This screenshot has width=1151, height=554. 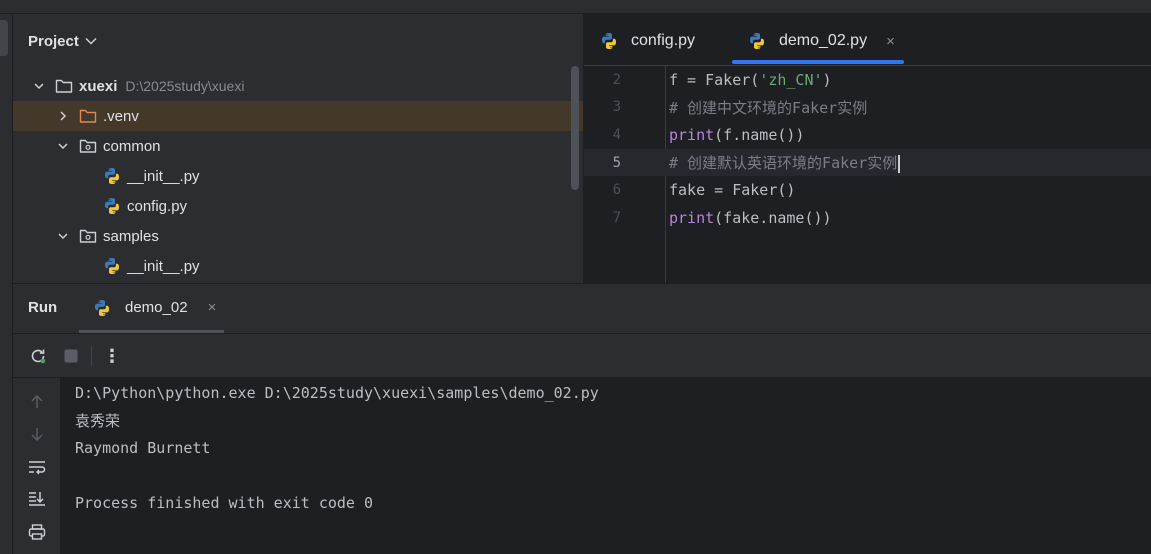 What do you see at coordinates (663, 40) in the screenshot?
I see `tab-label: config.py` at bounding box center [663, 40].